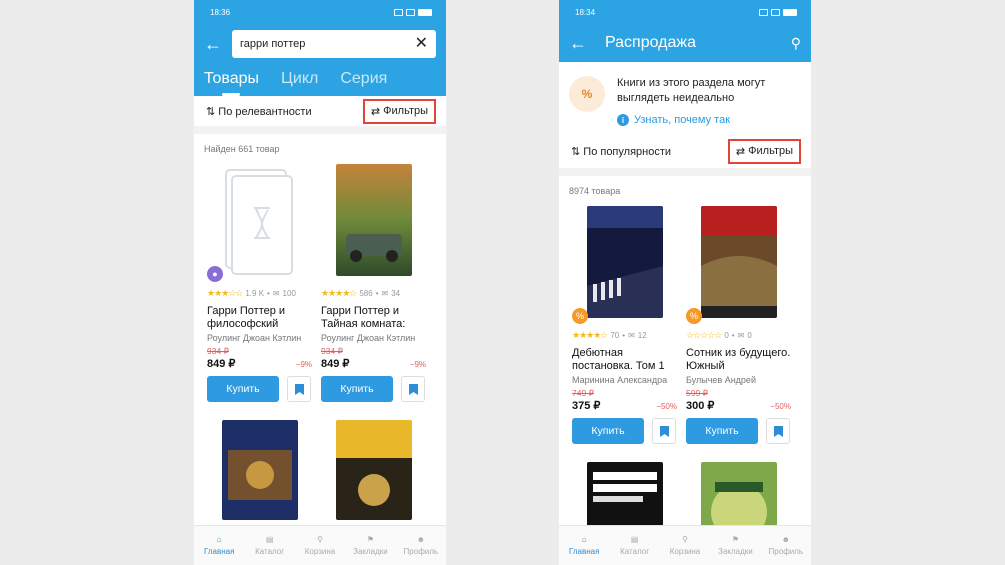 The width and height of the screenshot is (1005, 565). Describe the element at coordinates (421, 44) in the screenshot. I see `clear-search-icon: ✕` at that location.